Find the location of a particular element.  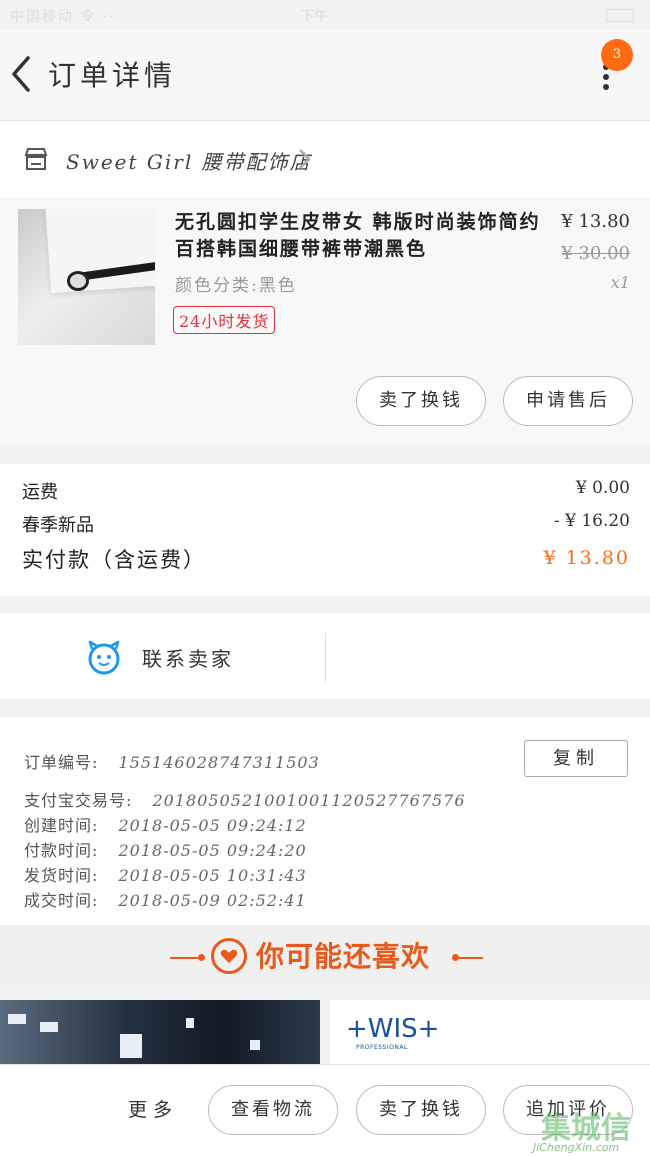

right-decor-line is located at coordinates (468, 958).